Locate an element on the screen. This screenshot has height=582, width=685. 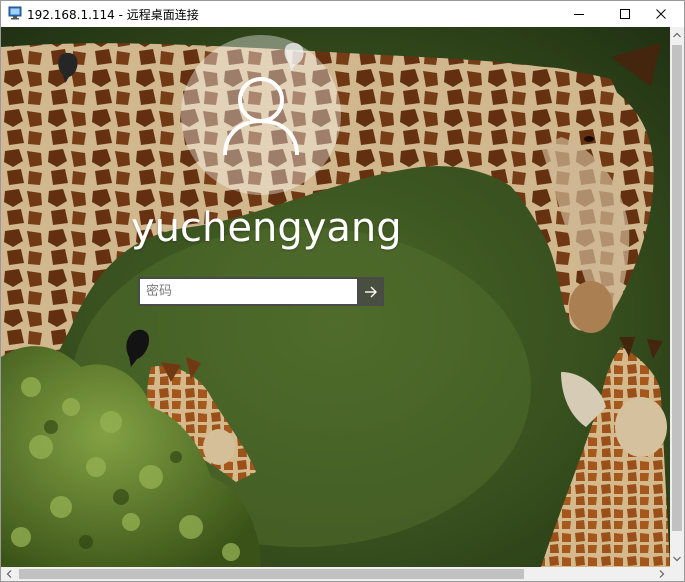
horizontal-scroll-thumb is located at coordinates (271, 574).